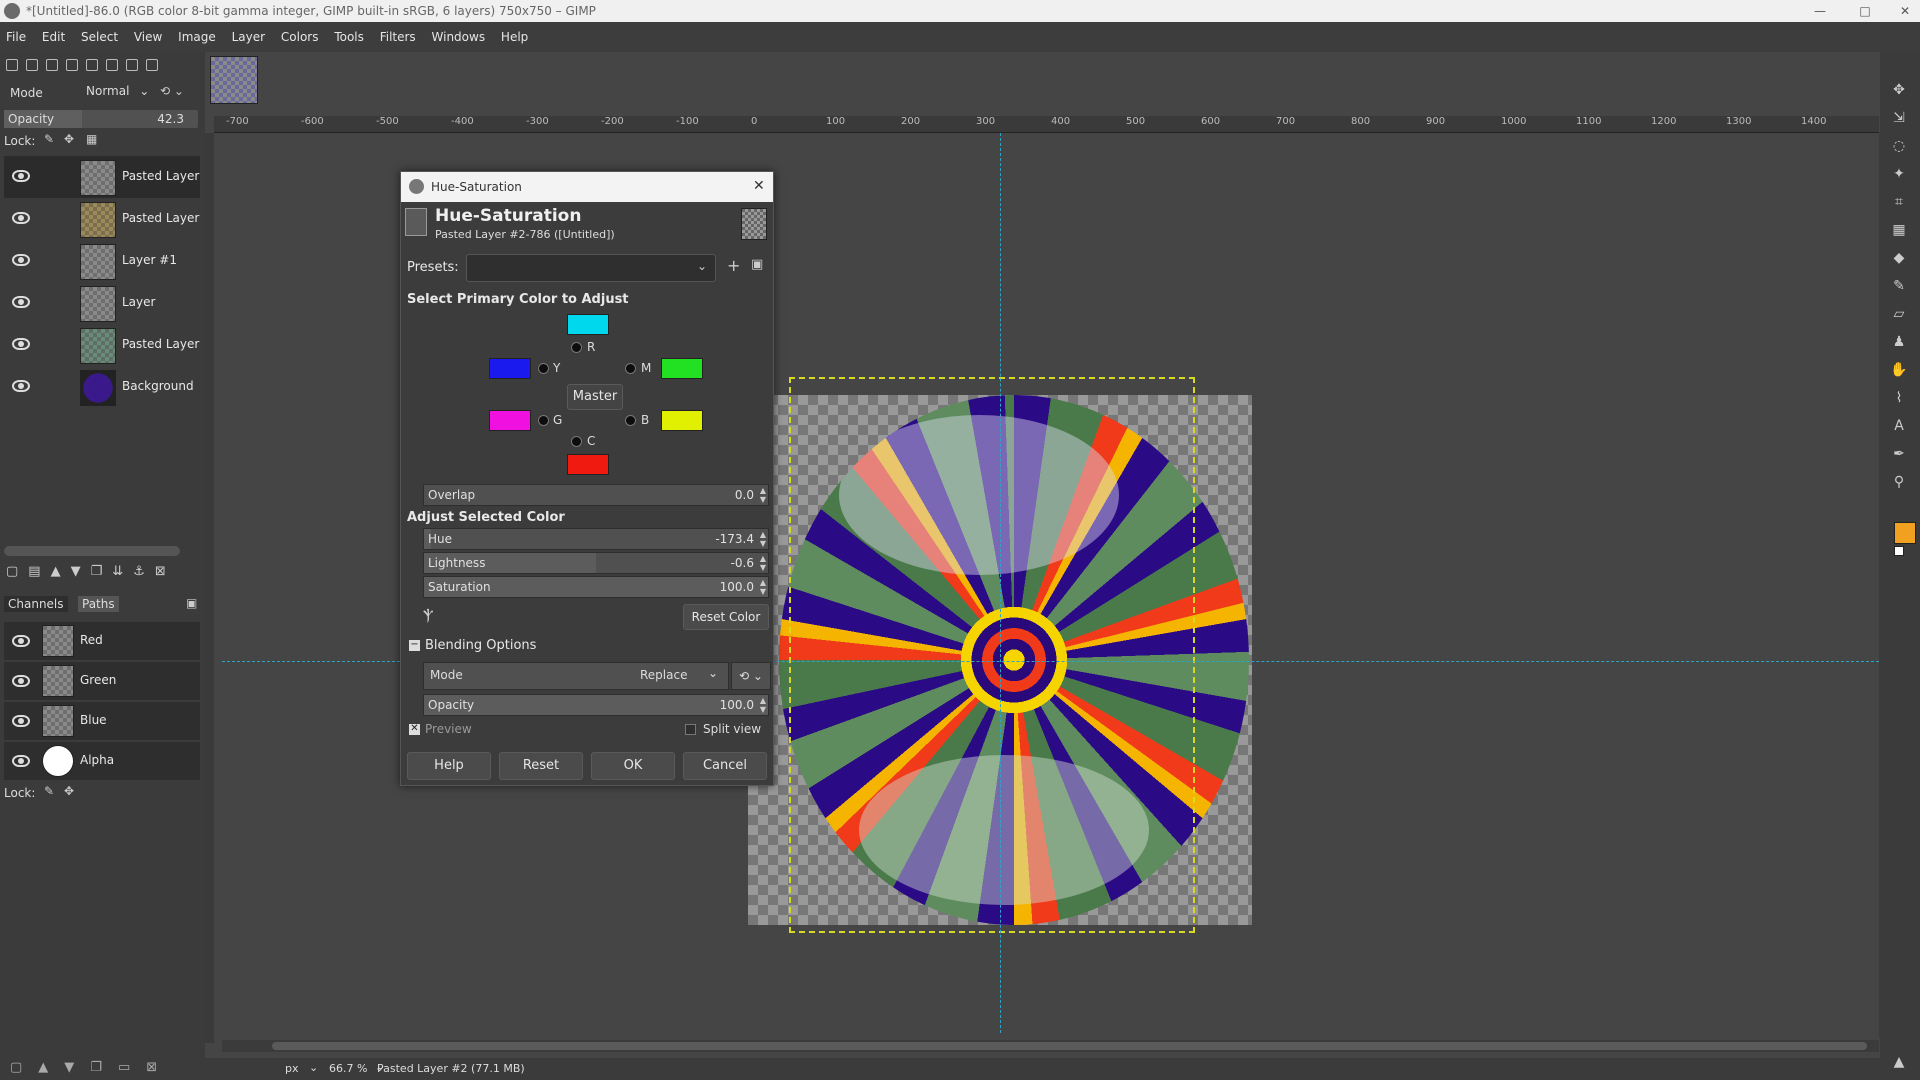  I want to click on swatch-top, so click(588, 324).